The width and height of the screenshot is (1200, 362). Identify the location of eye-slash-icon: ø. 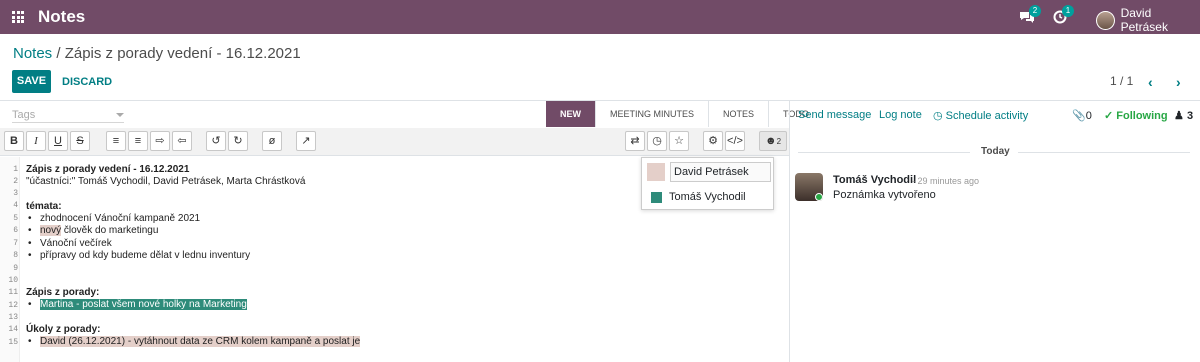
(272, 141).